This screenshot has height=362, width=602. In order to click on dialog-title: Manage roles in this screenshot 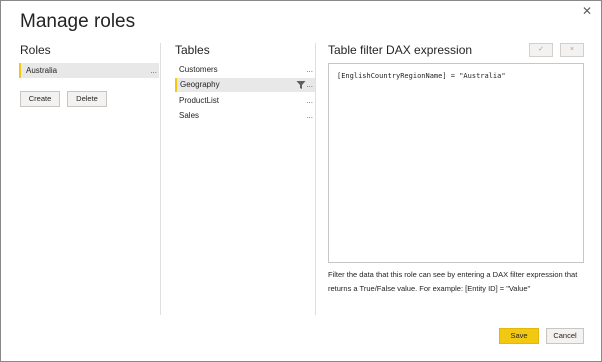, I will do `click(78, 21)`.